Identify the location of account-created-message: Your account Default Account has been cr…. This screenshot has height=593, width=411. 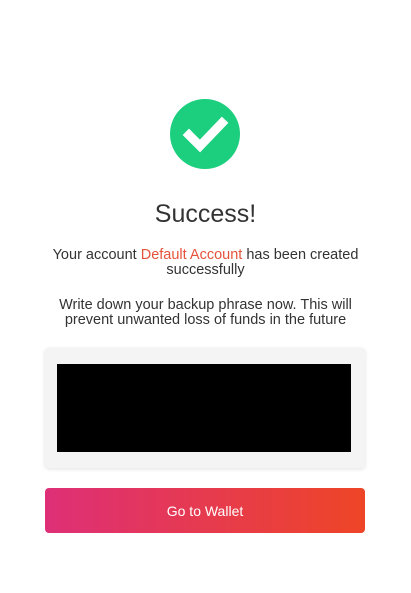
(205, 263).